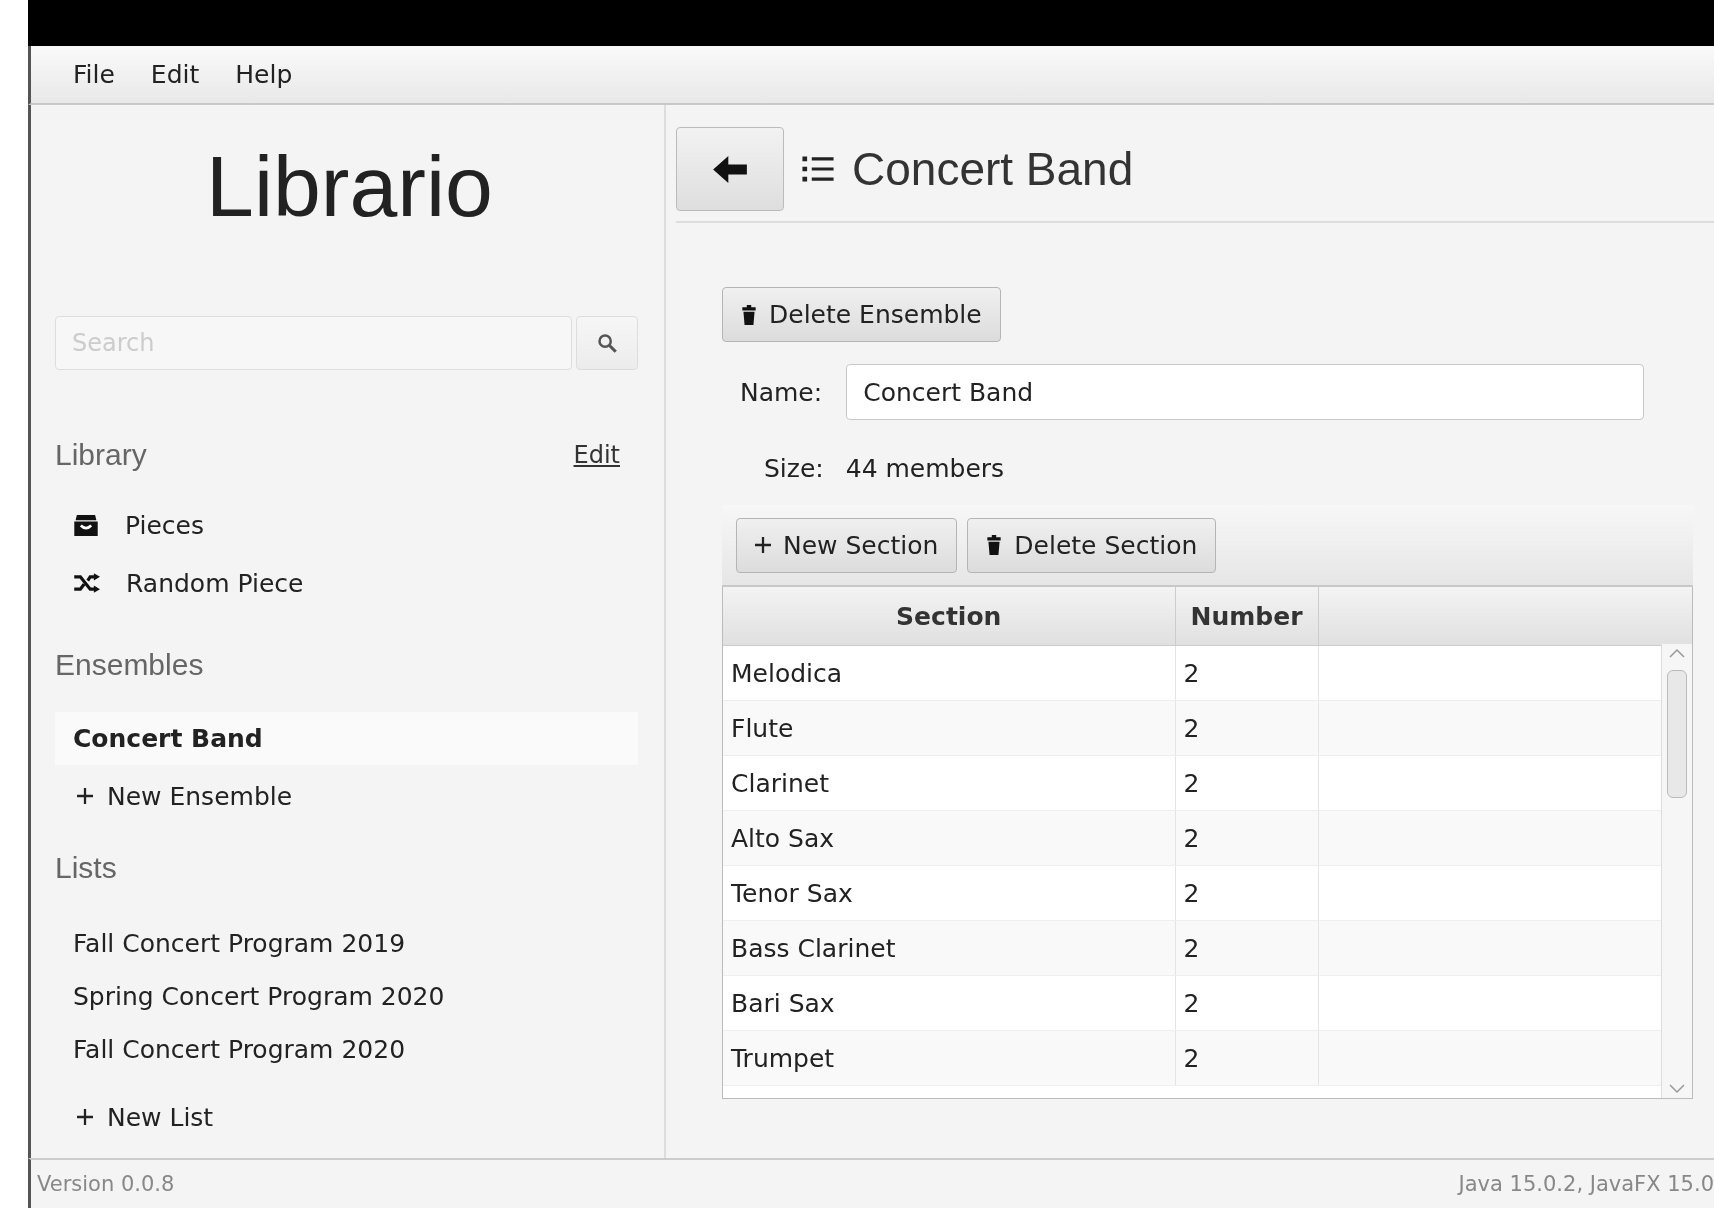 The image size is (1714, 1208). Describe the element at coordinates (346, 996) in the screenshot. I see `list-item: Spring Concert Program 2020` at that location.